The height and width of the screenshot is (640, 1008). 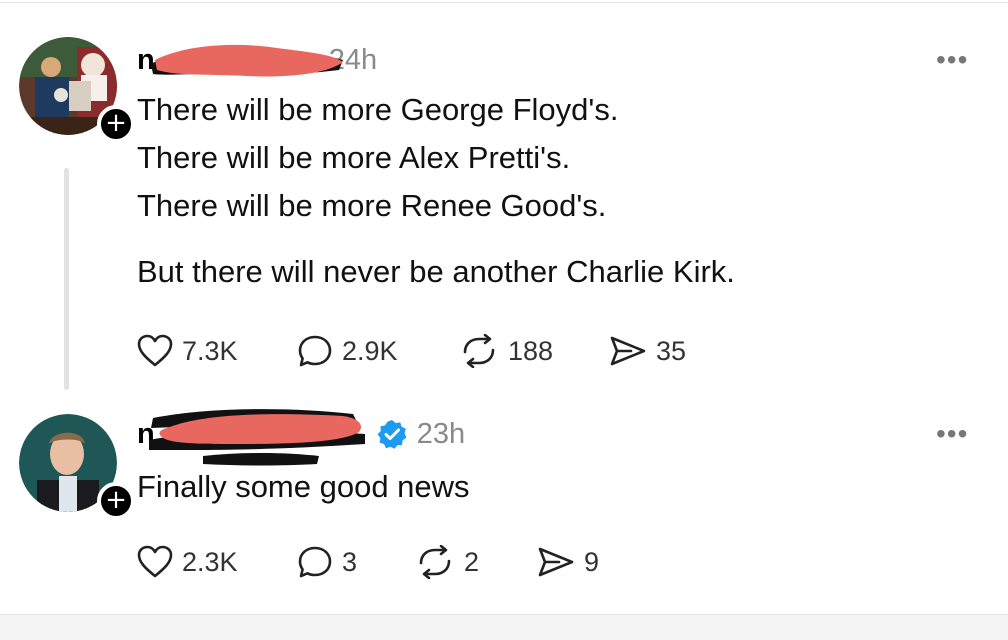 What do you see at coordinates (210, 561) in the screenshot?
I see `like-count: 2.3K` at bounding box center [210, 561].